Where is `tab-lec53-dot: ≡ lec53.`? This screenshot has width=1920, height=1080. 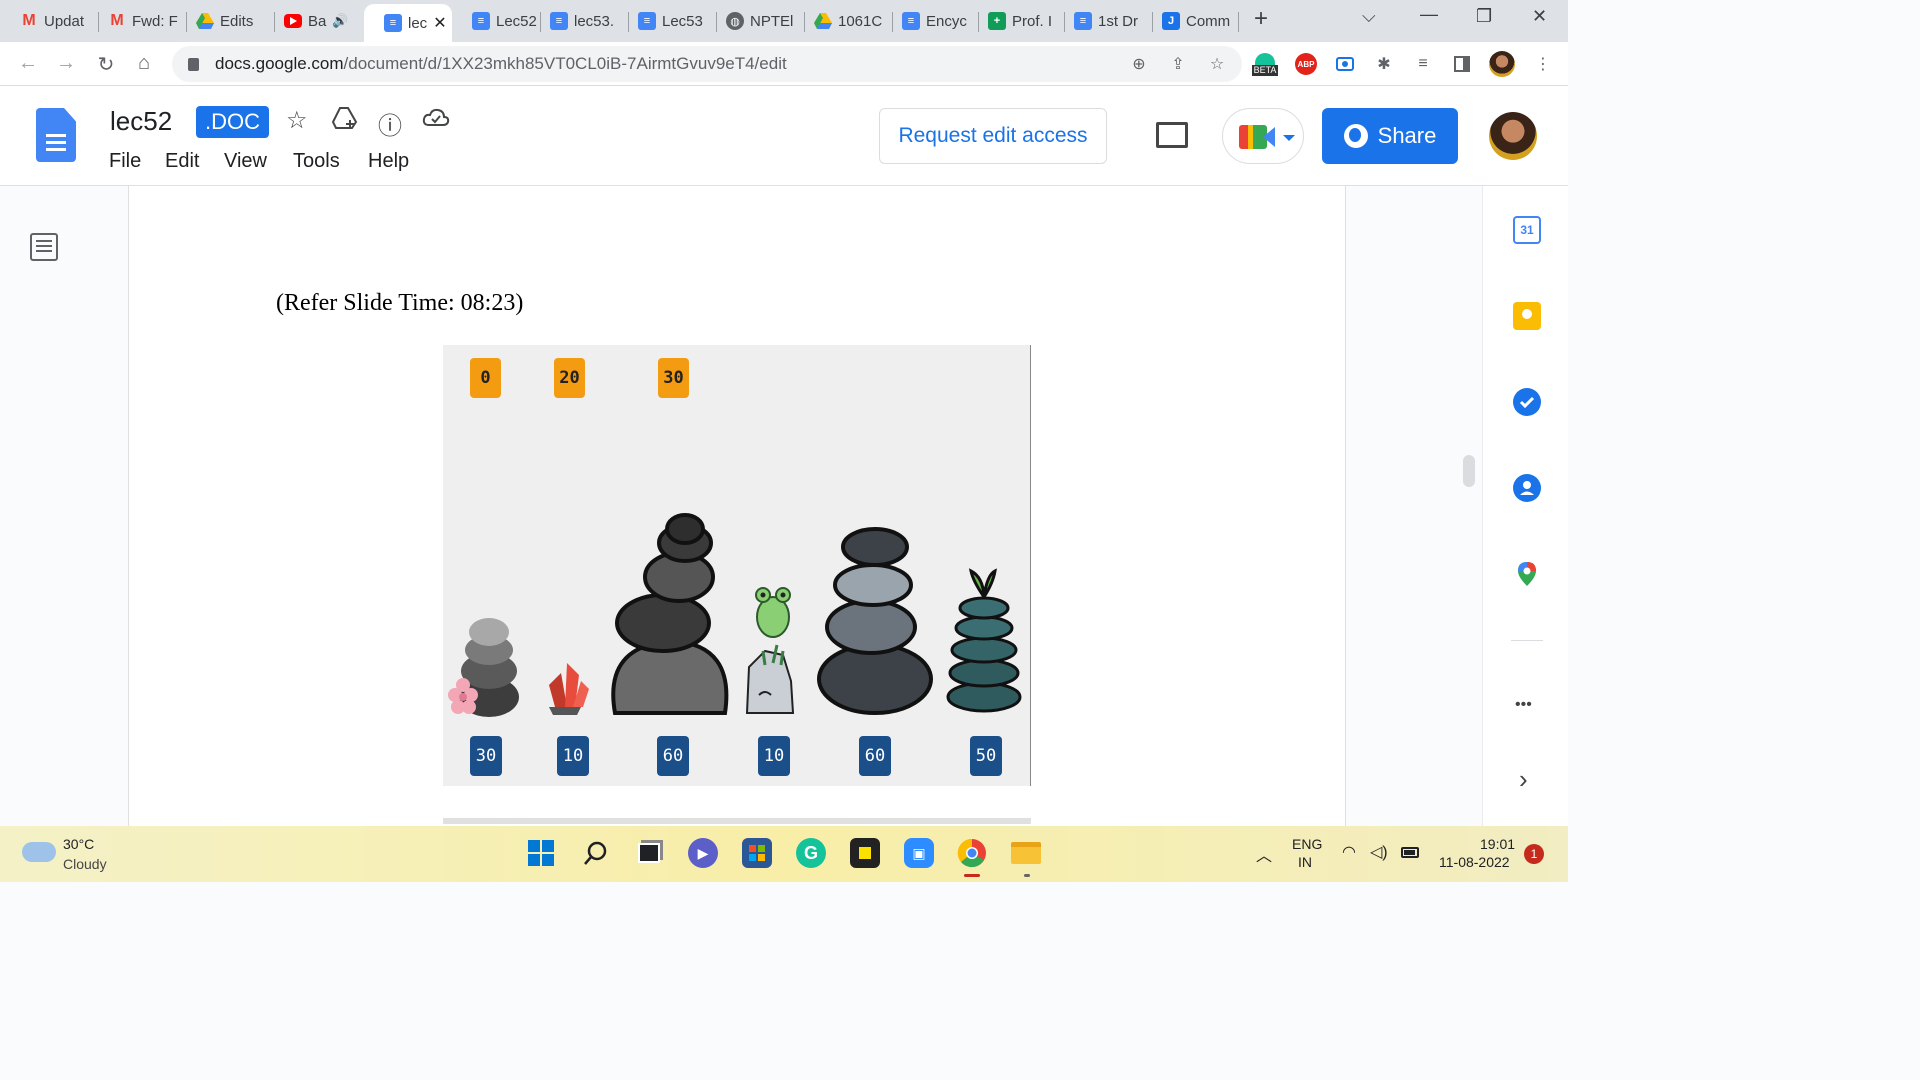 tab-lec53-dot: ≡ lec53. is located at coordinates (579, 21).